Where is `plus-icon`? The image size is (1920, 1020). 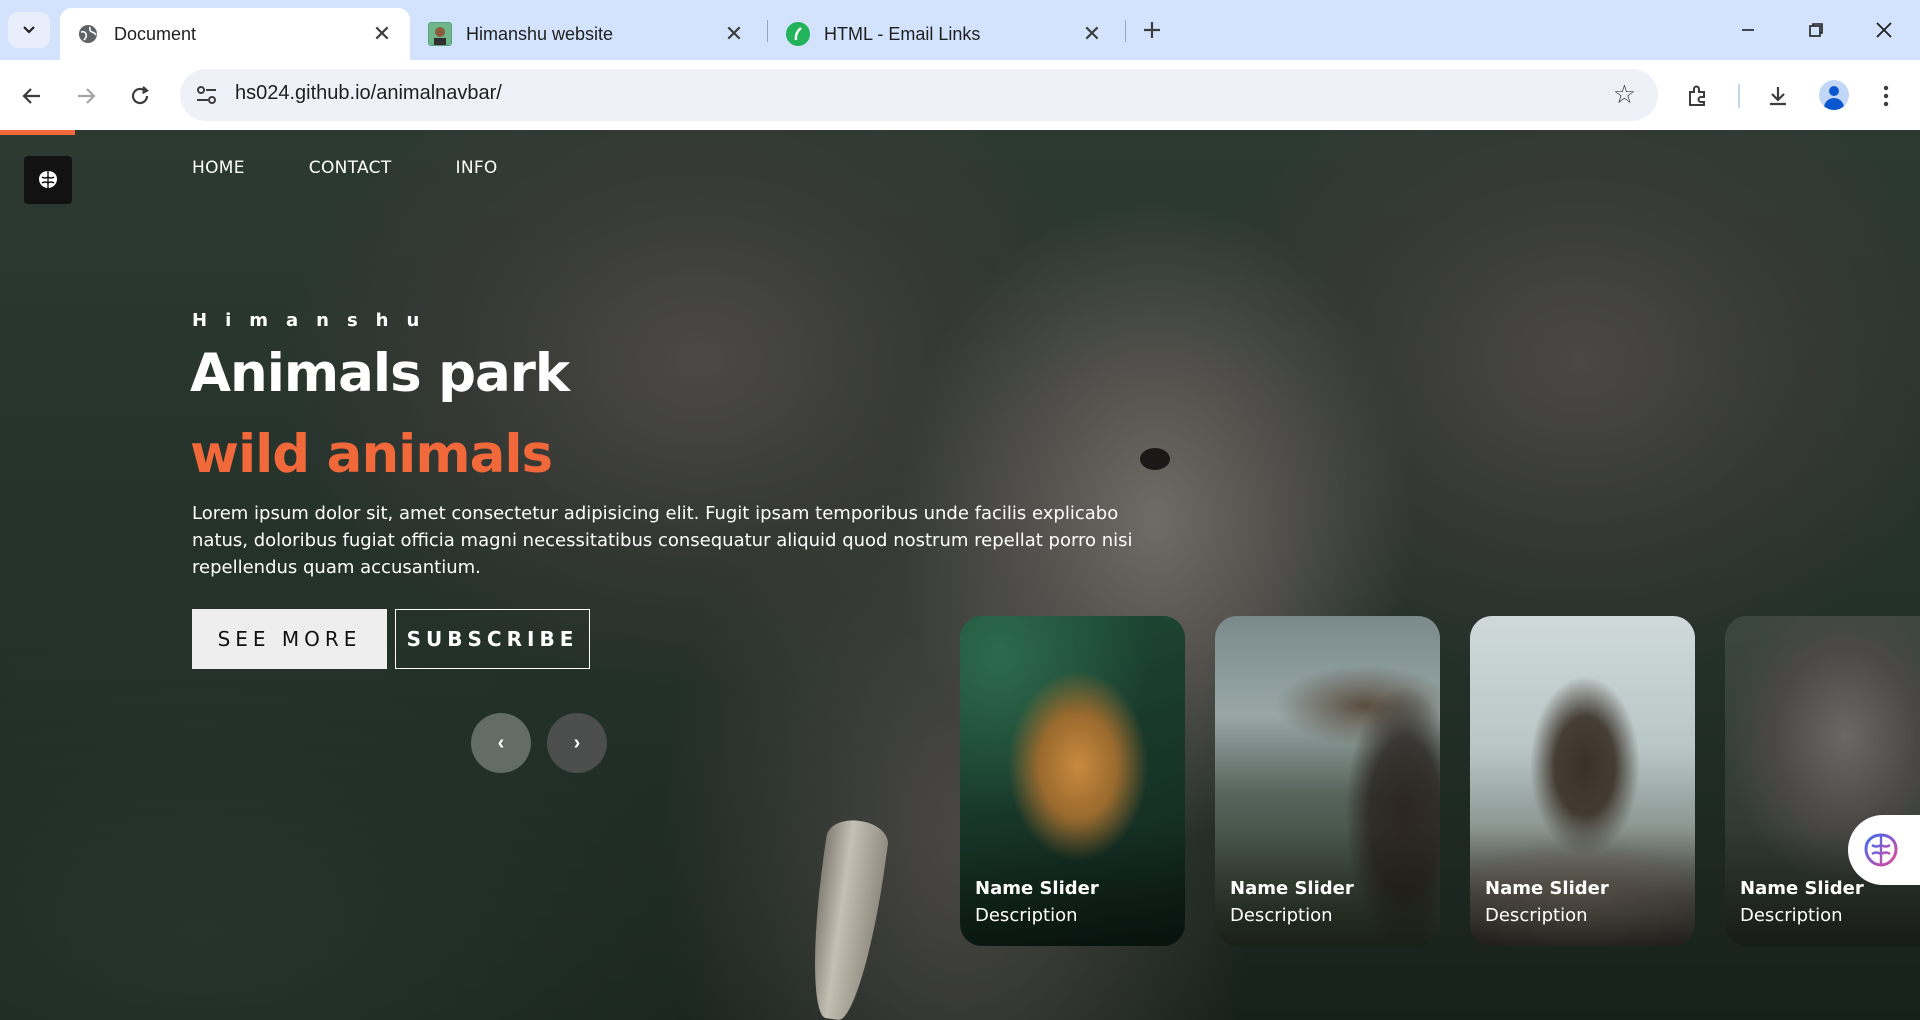 plus-icon is located at coordinates (1152, 30).